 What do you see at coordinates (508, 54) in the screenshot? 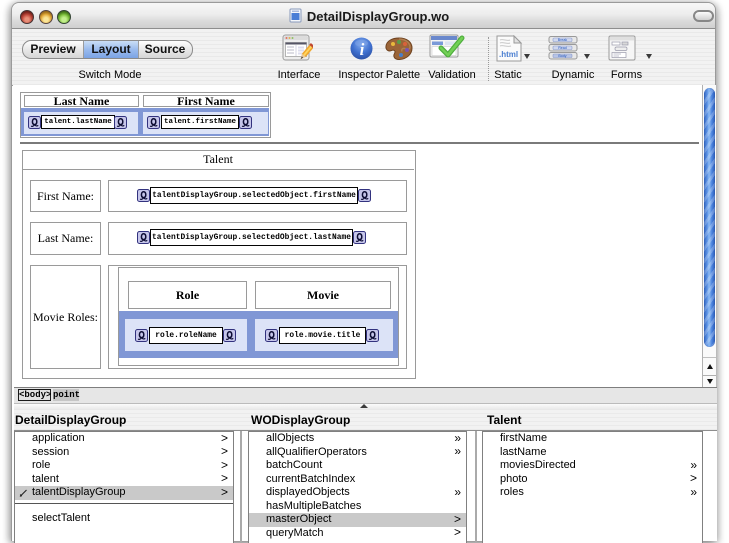
I see `svg-text: .html` at bounding box center [508, 54].